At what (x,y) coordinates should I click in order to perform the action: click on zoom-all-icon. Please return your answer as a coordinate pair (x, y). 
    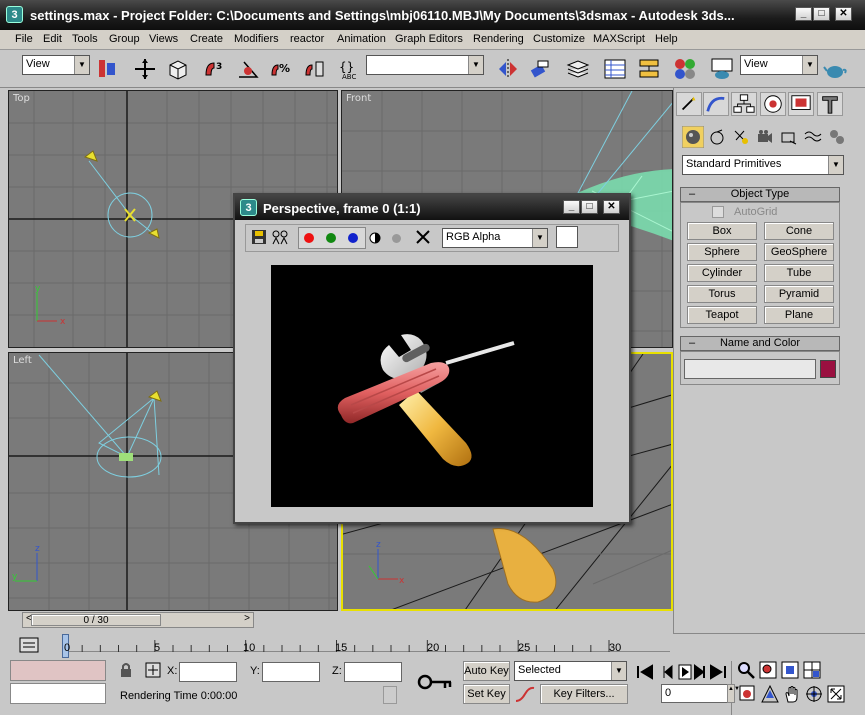
    Looking at the image, I should click on (768, 670).